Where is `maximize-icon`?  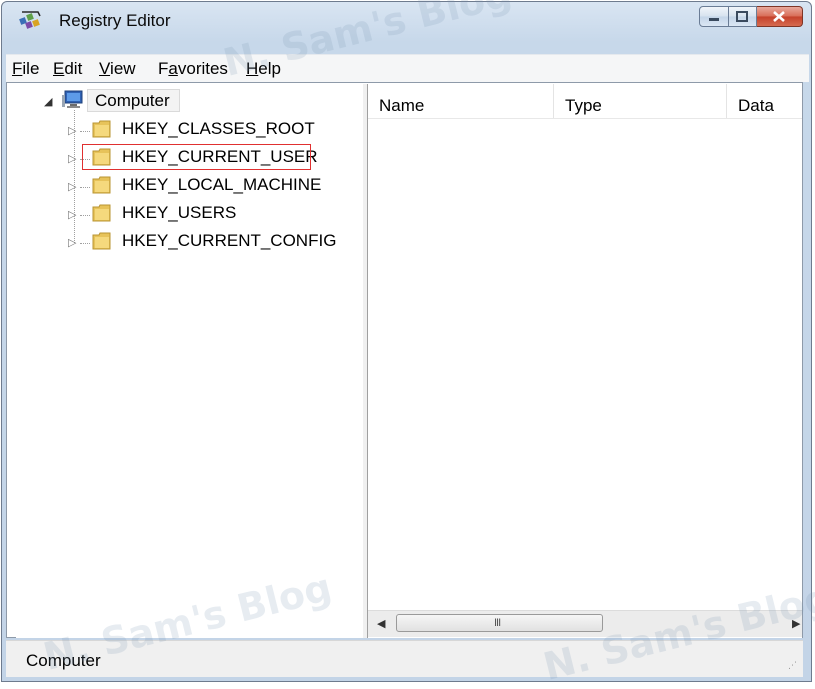
maximize-icon is located at coordinates (742, 16).